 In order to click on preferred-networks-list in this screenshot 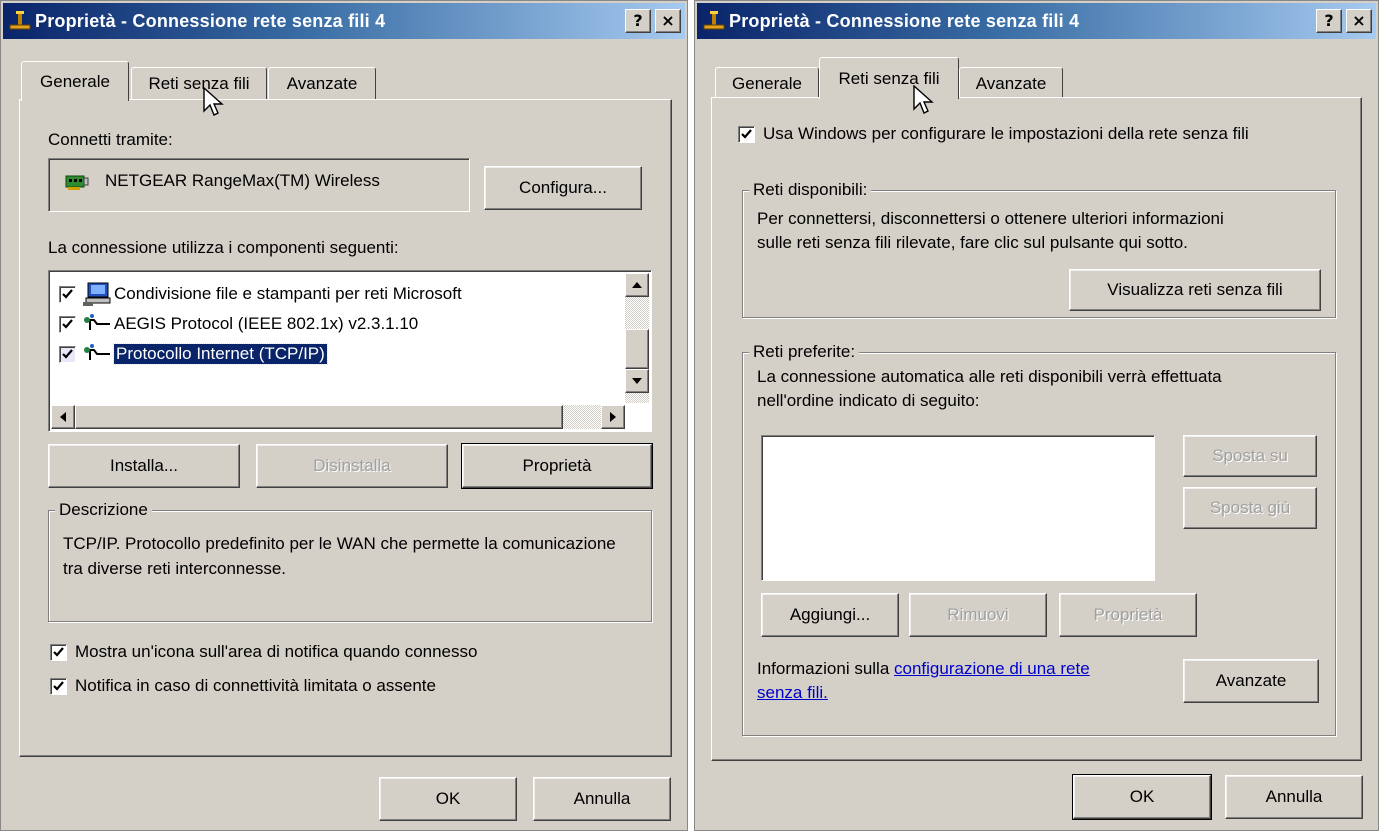, I will do `click(958, 508)`.